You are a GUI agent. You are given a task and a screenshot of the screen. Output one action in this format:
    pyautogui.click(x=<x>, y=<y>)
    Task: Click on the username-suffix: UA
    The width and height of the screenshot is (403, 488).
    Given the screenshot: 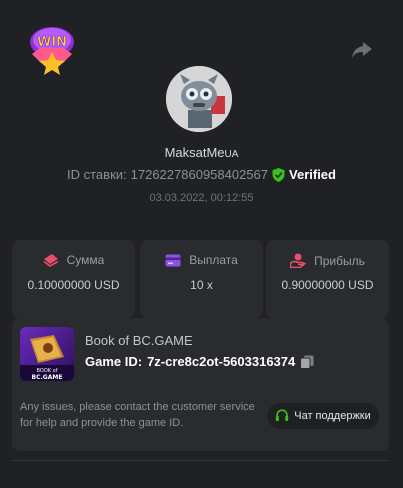 What is the action you would take?
    pyautogui.click(x=231, y=154)
    